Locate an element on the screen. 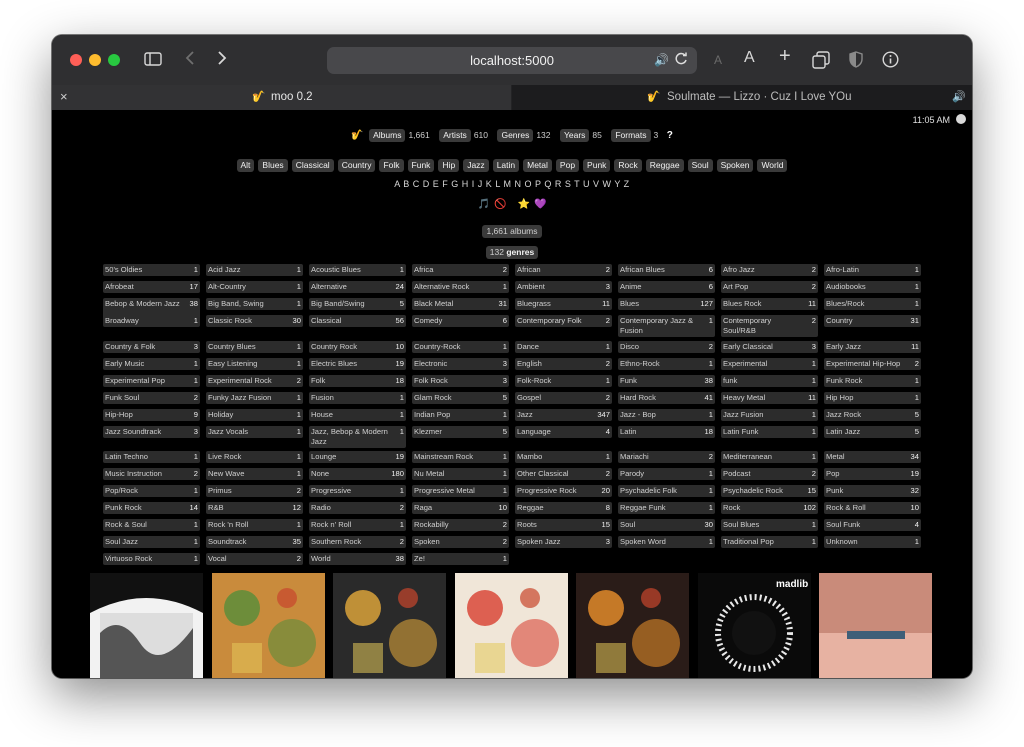 The width and height of the screenshot is (1024, 747). genre-item: Soul 30 is located at coordinates (666, 525).